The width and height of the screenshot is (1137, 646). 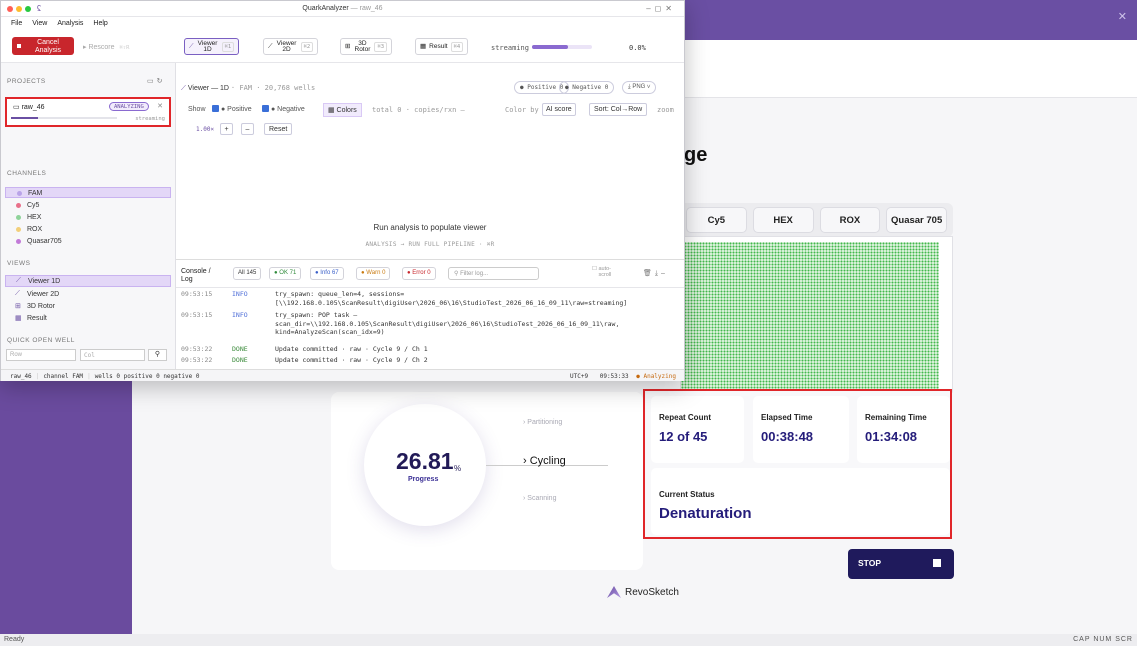 What do you see at coordinates (33, 107) in the screenshot?
I see `project-name-text: raw_46` at bounding box center [33, 107].